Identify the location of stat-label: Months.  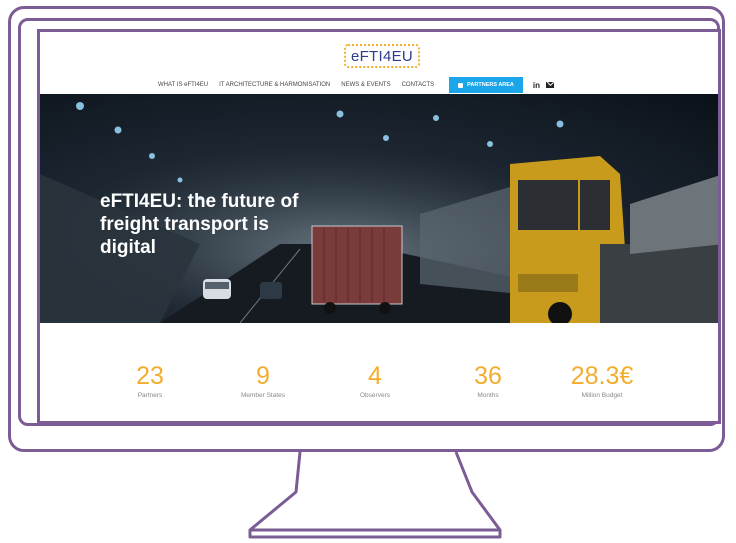
(488, 395).